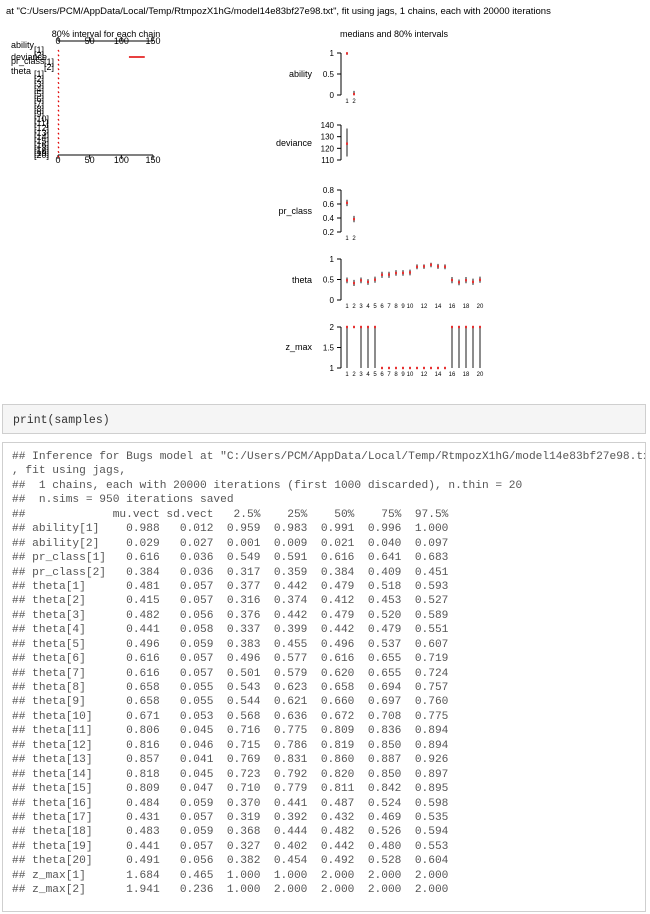  What do you see at coordinates (121, 41) in the screenshot?
I see `left-top-tick-label: 100` at bounding box center [121, 41].